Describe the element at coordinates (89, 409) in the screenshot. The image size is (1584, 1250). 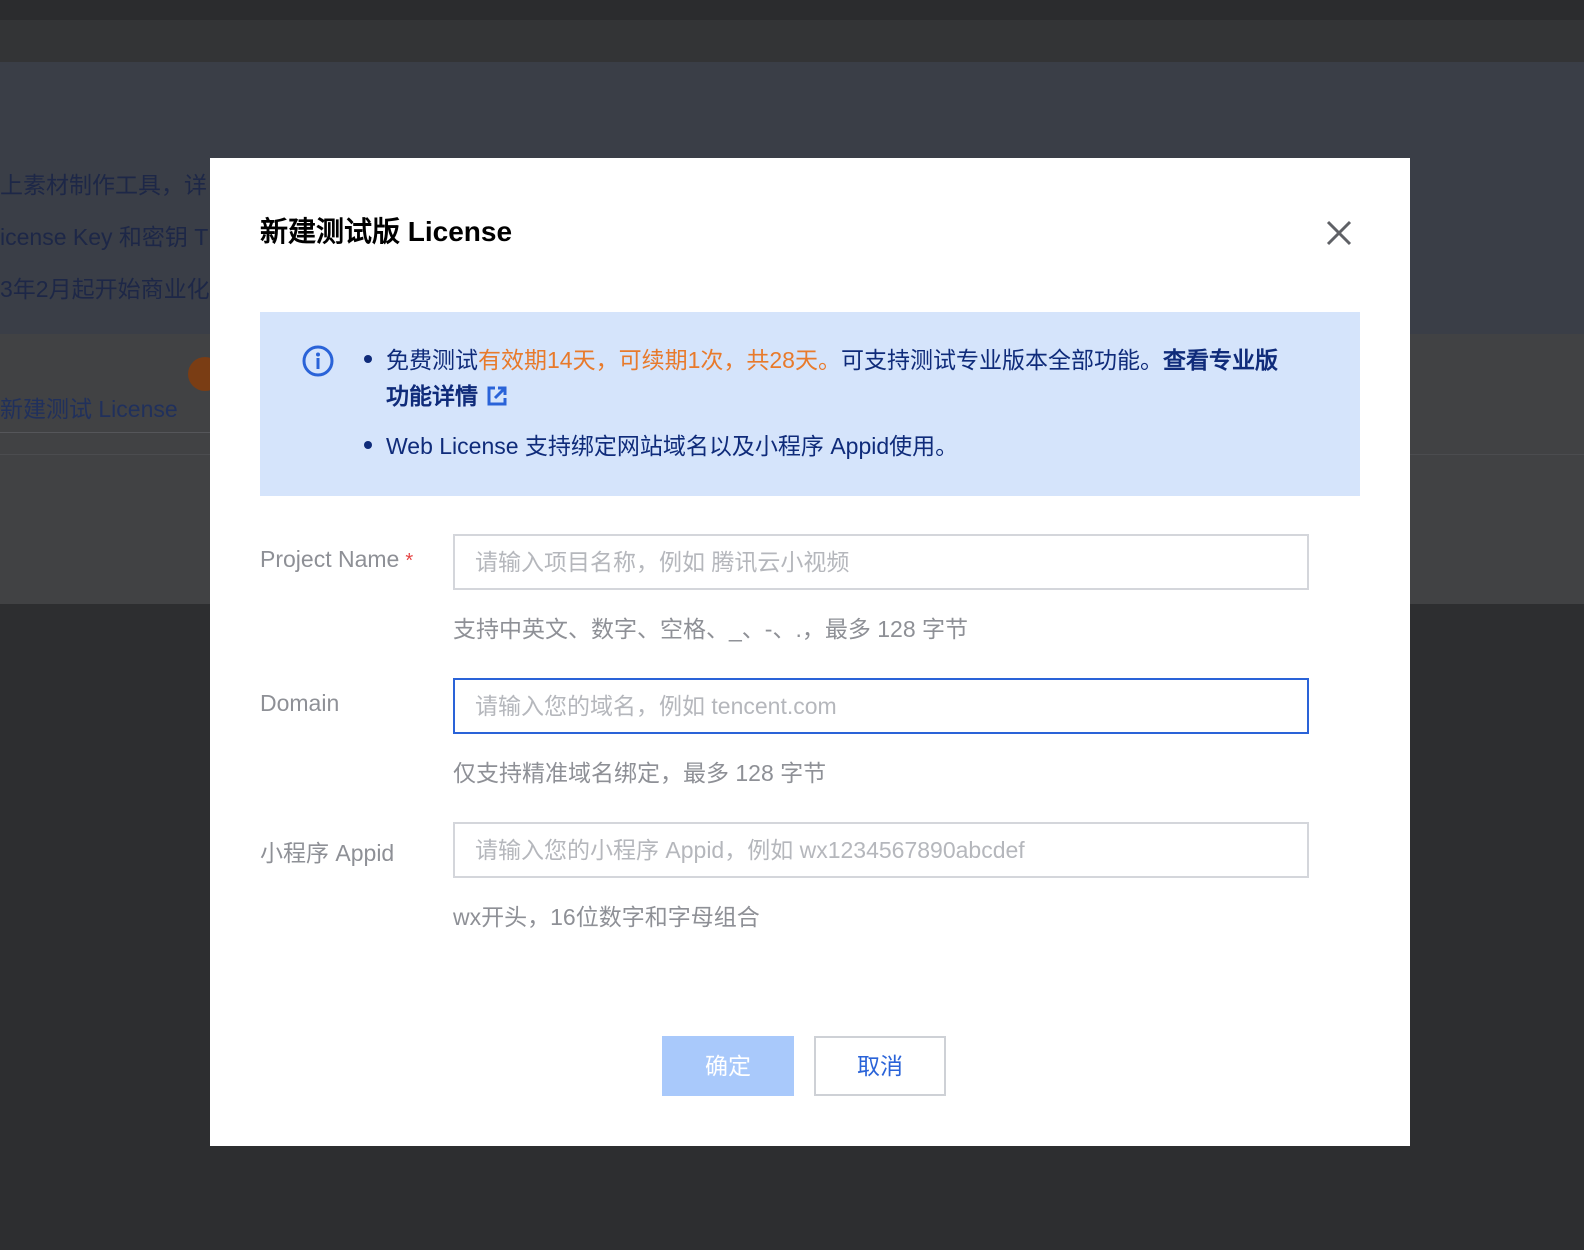
I see `background-tab-label: 新建测试 License` at that location.